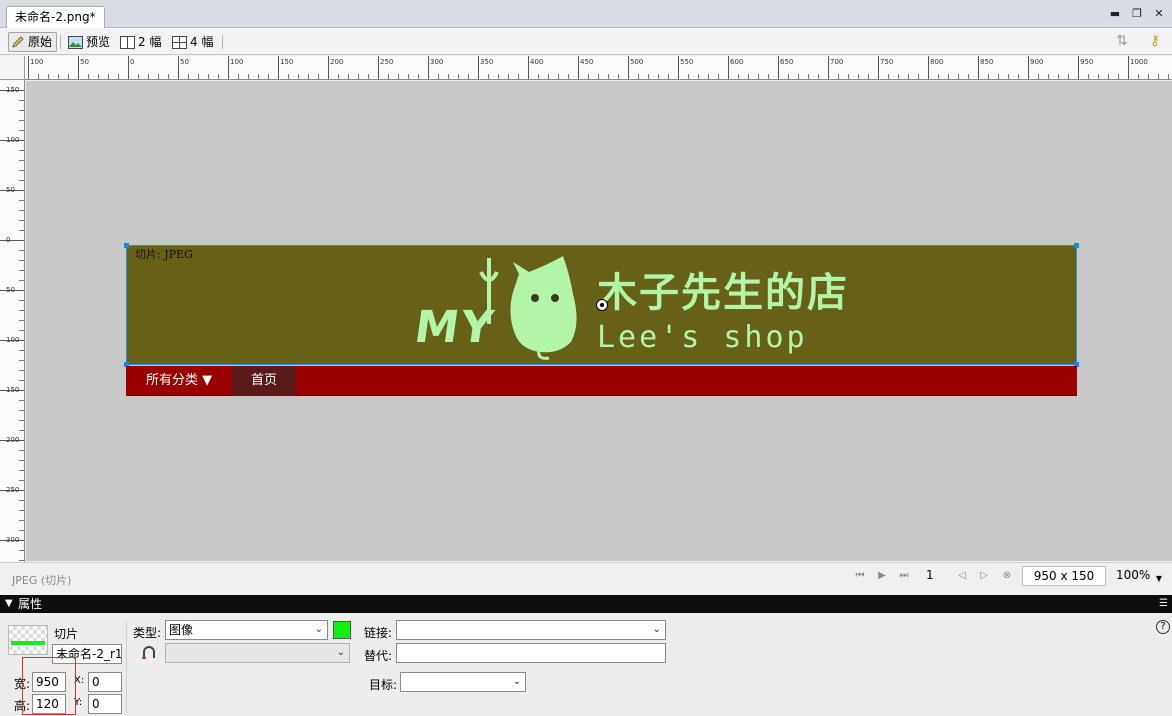  Describe the element at coordinates (837, 62) in the screenshot. I see `ruler-tick-label: 700` at that location.